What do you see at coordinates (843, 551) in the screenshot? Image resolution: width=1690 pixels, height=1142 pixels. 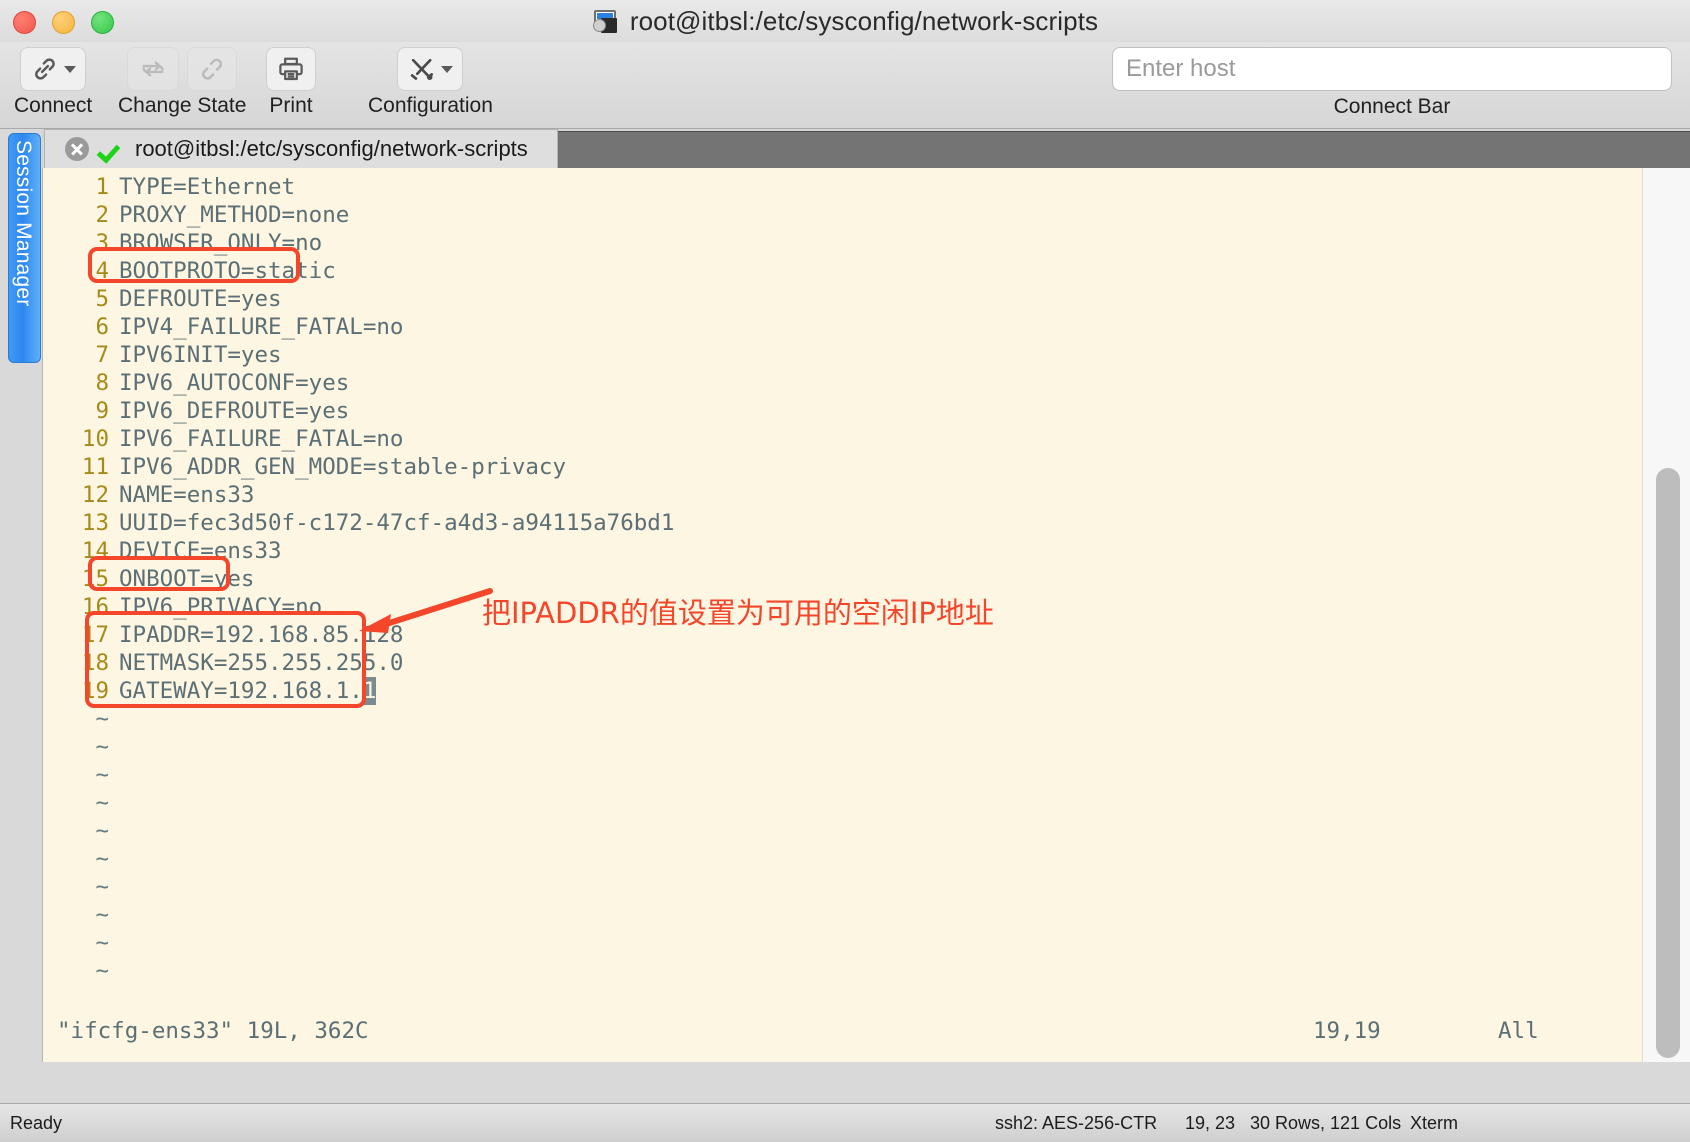 I see `code-line: 14 DEVICE=ens33` at bounding box center [843, 551].